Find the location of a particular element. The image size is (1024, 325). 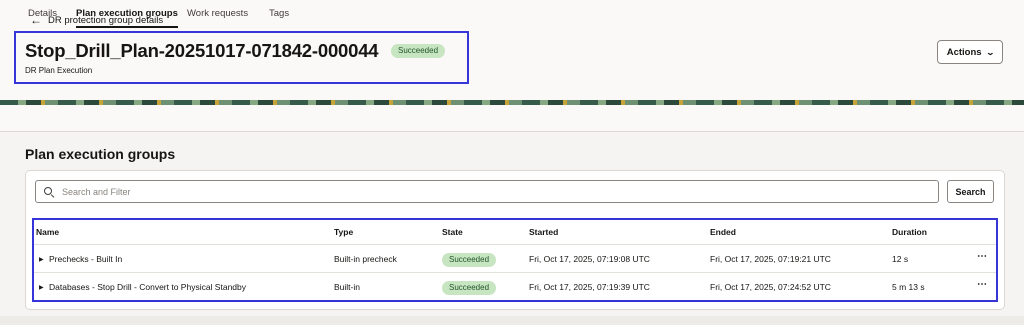

row-started: Fri, Oct 17, 2025, 07:19:08 UTC is located at coordinates (589, 259).